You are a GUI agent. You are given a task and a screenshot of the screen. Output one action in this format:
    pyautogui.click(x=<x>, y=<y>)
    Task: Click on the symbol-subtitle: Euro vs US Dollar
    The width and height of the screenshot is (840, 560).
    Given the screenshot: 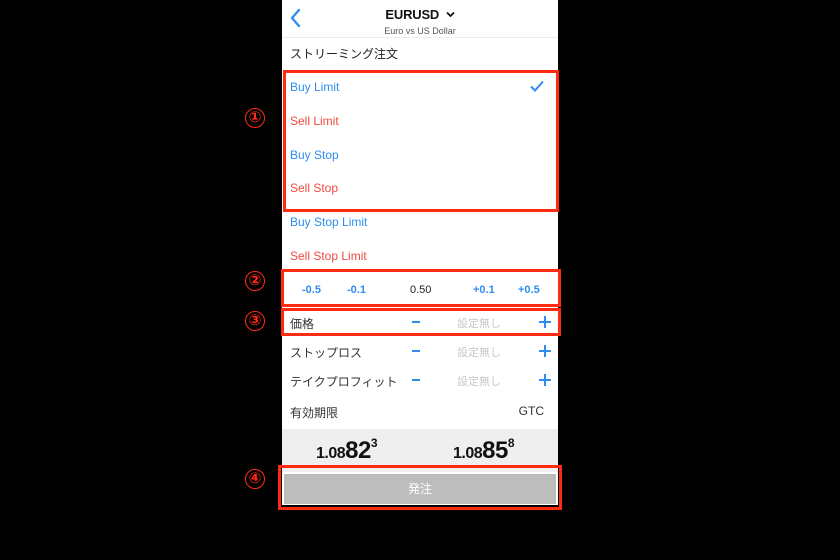 What is the action you would take?
    pyautogui.click(x=420, y=31)
    